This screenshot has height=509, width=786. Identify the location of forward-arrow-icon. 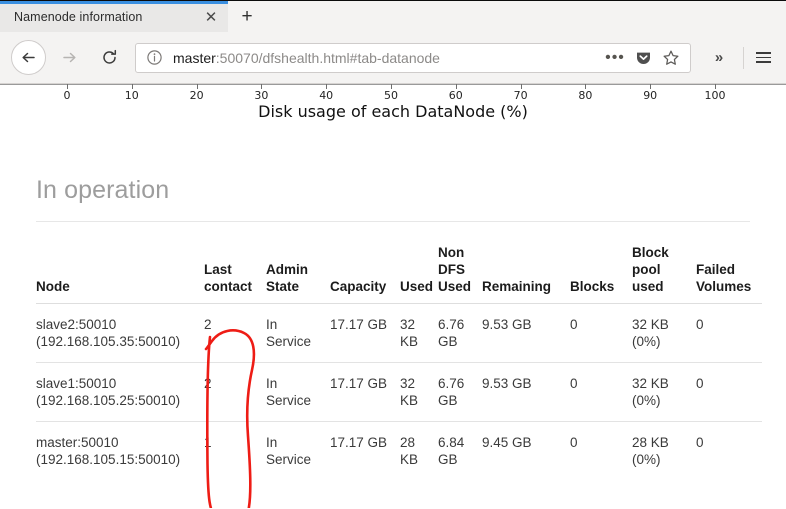
(69, 57).